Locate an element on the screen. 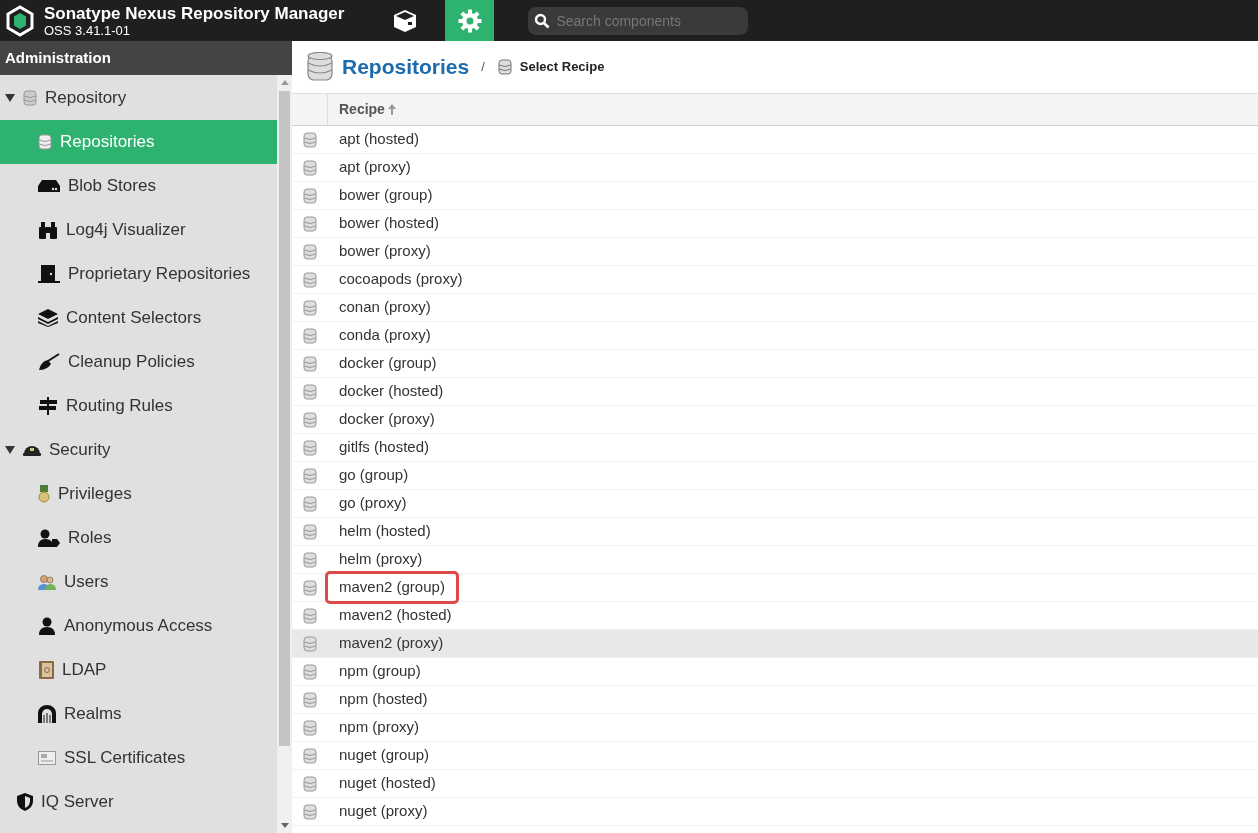 The image size is (1258, 833). scroll-up-icon is located at coordinates (284, 82).